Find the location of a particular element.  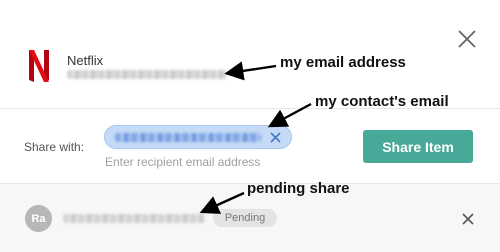

arrow-my-email is located at coordinates (250, 71).